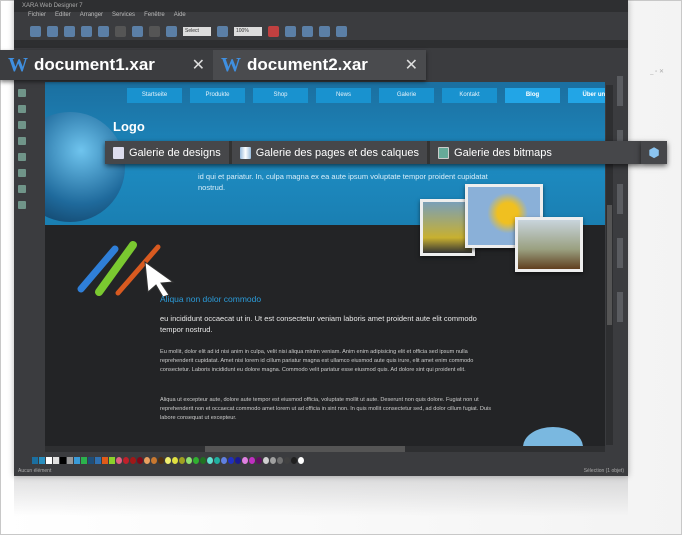 Image resolution: width=682 pixels, height=535 pixels. Describe the element at coordinates (217, 95) in the screenshot. I see `nav-produkte: Produkte` at that location.